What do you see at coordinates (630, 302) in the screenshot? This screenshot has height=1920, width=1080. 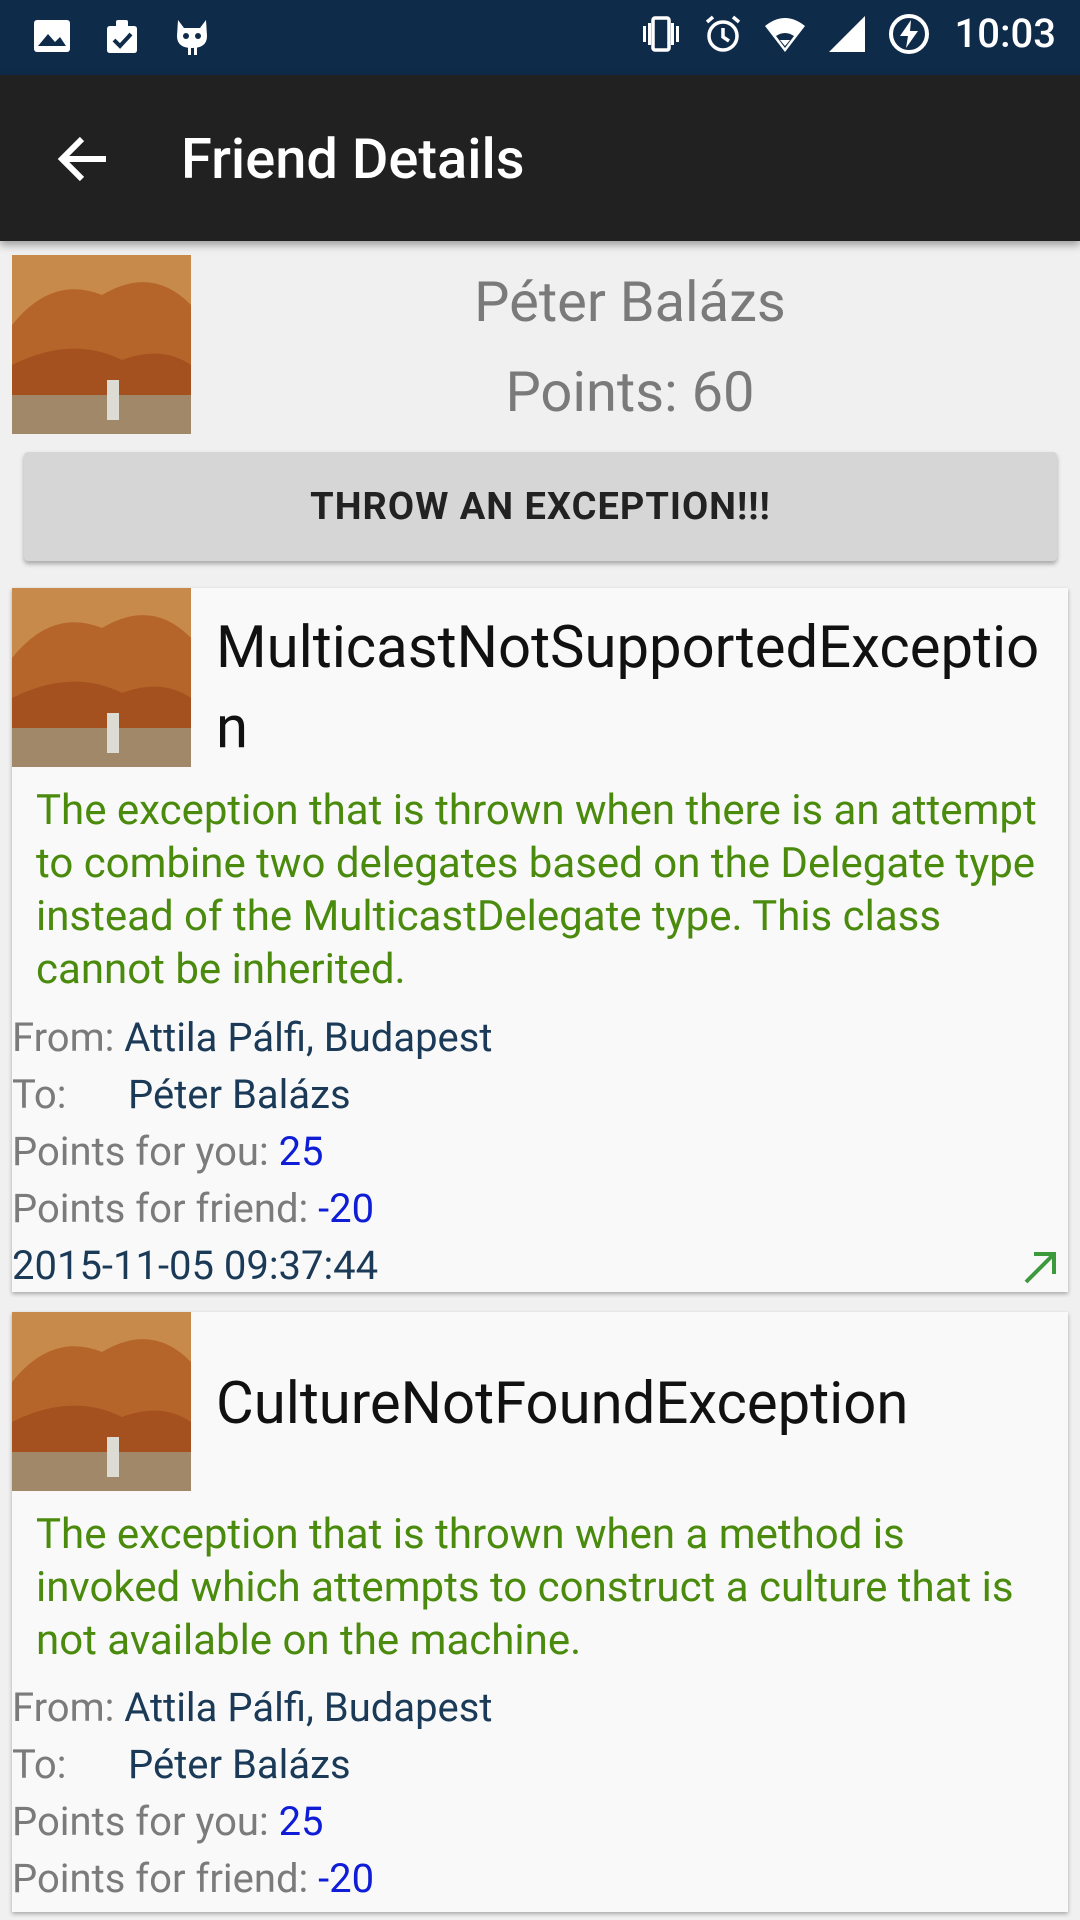 I see `friend-name: Péter Balázs` at bounding box center [630, 302].